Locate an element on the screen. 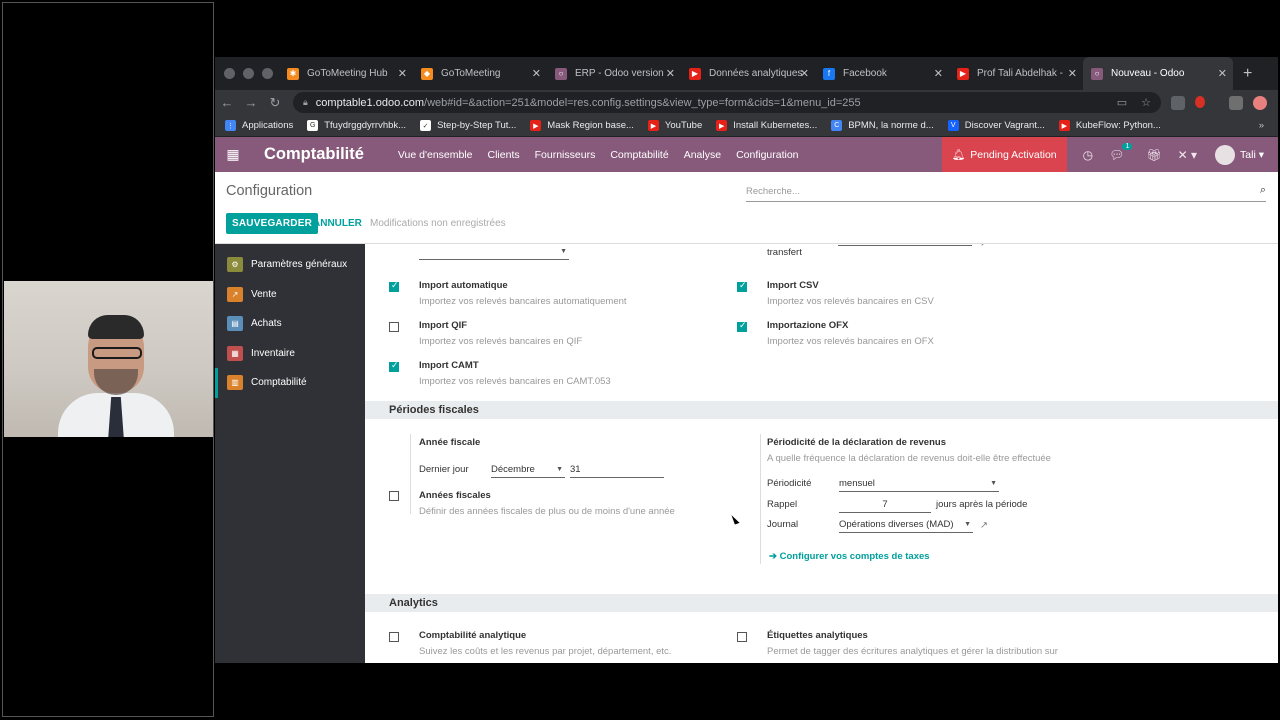  top-menu-item: Vue d'ensemble is located at coordinates (435, 155).